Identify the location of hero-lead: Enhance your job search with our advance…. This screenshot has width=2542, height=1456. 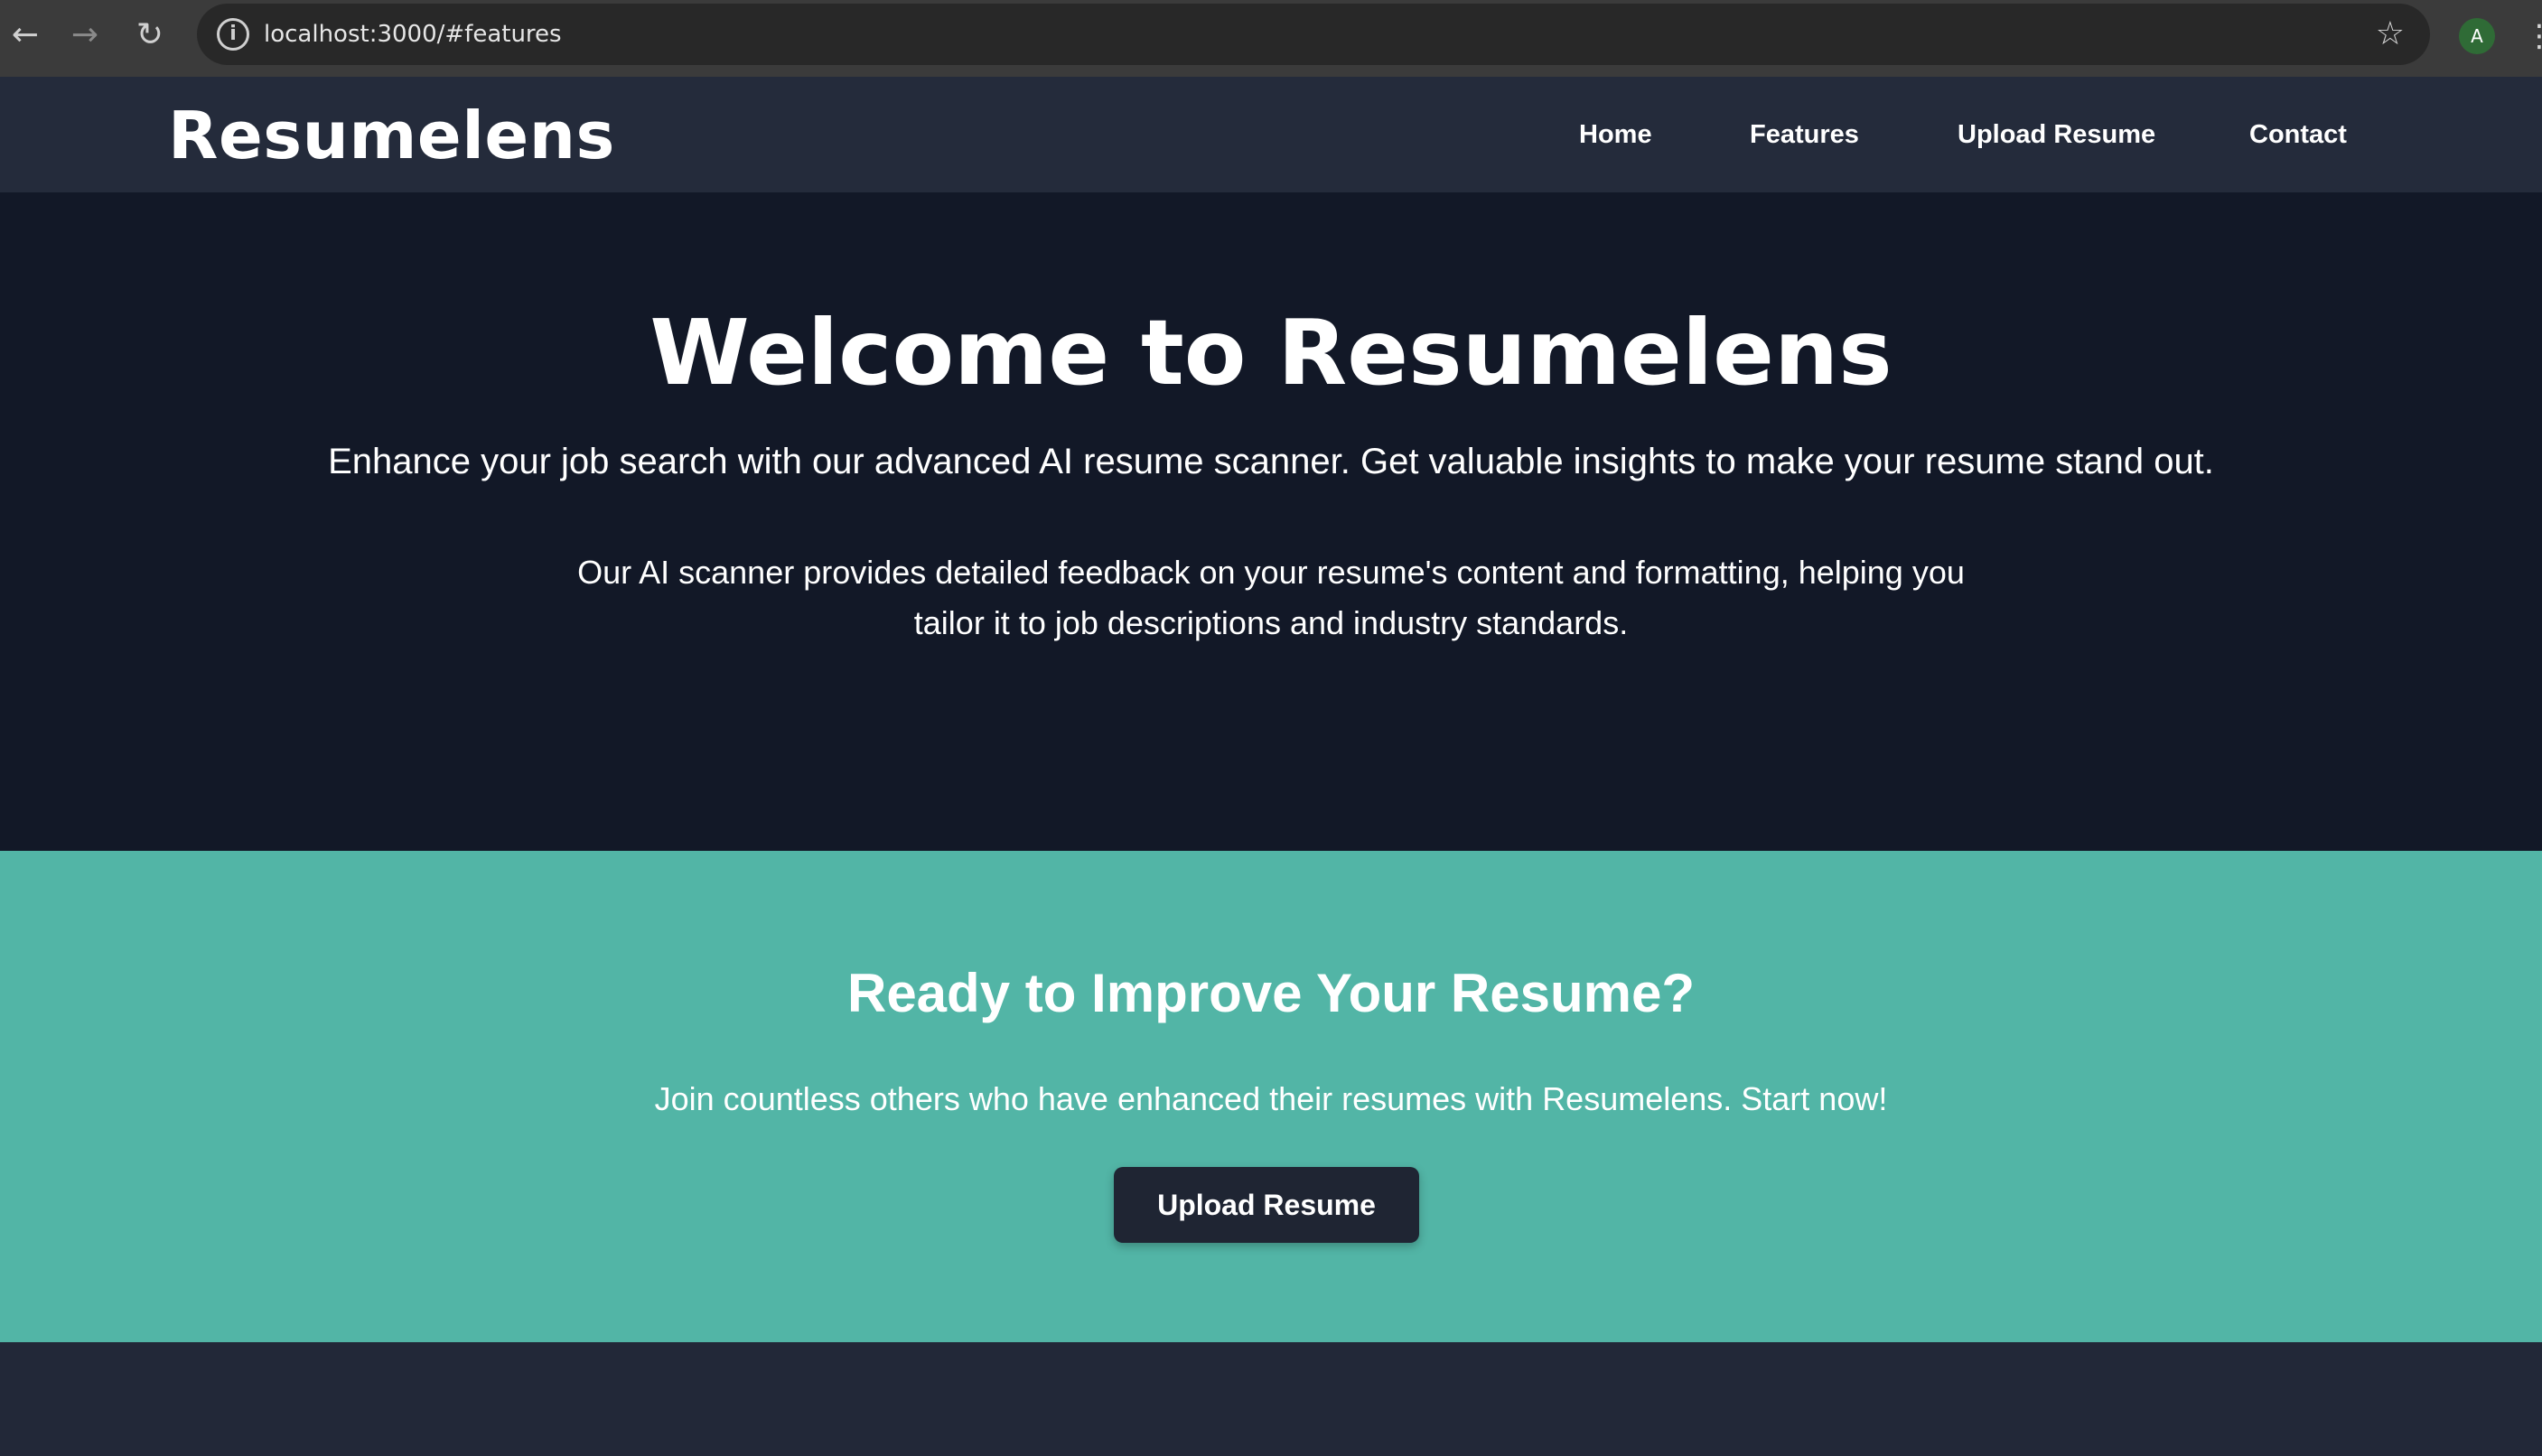
(1271, 461).